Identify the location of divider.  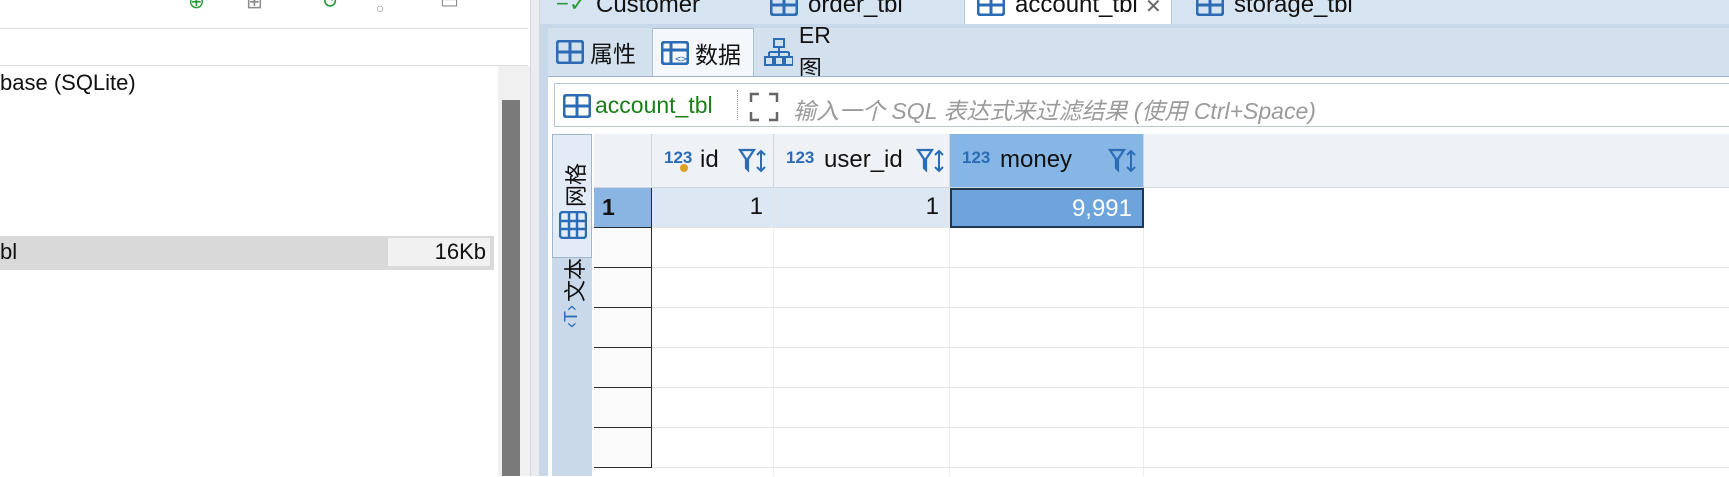
(737, 105).